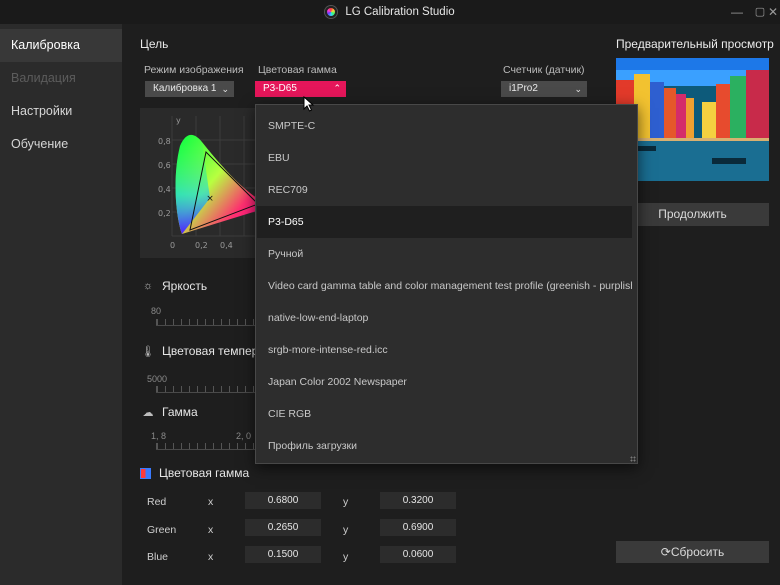  I want to click on x-tick: 0,4, so click(226, 245).